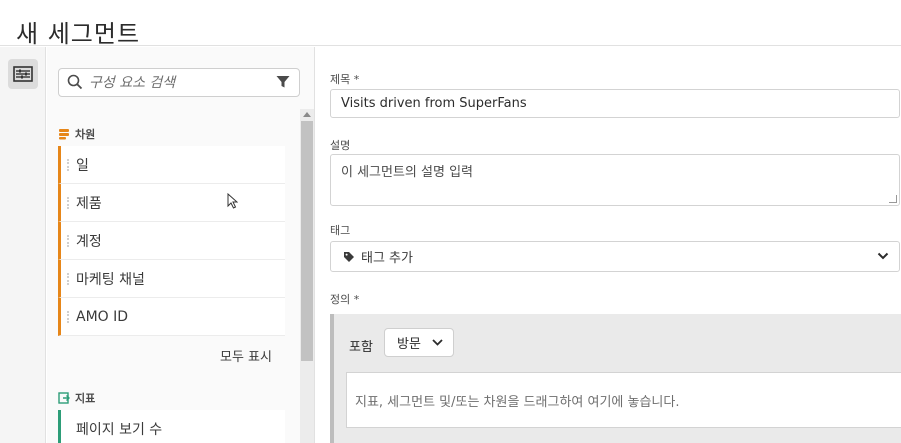 This screenshot has height=443, width=901. Describe the element at coordinates (893, 199) in the screenshot. I see `resize-grip-icon` at that location.